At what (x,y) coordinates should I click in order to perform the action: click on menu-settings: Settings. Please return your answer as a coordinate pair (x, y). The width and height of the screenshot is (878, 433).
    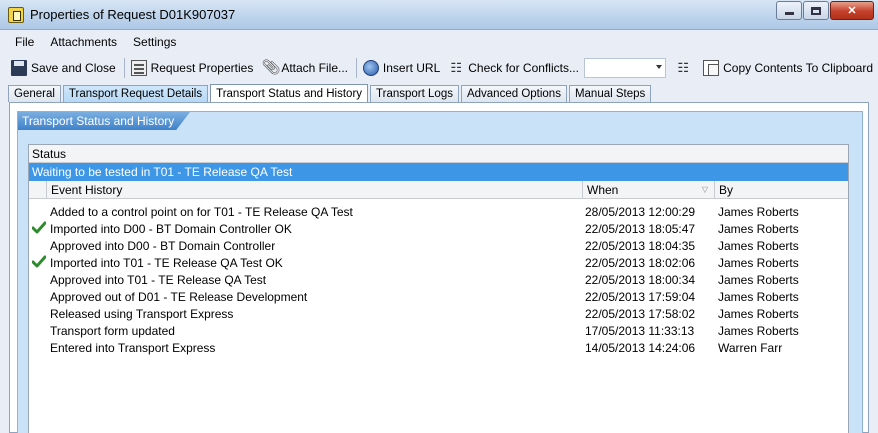
    Looking at the image, I should click on (154, 43).